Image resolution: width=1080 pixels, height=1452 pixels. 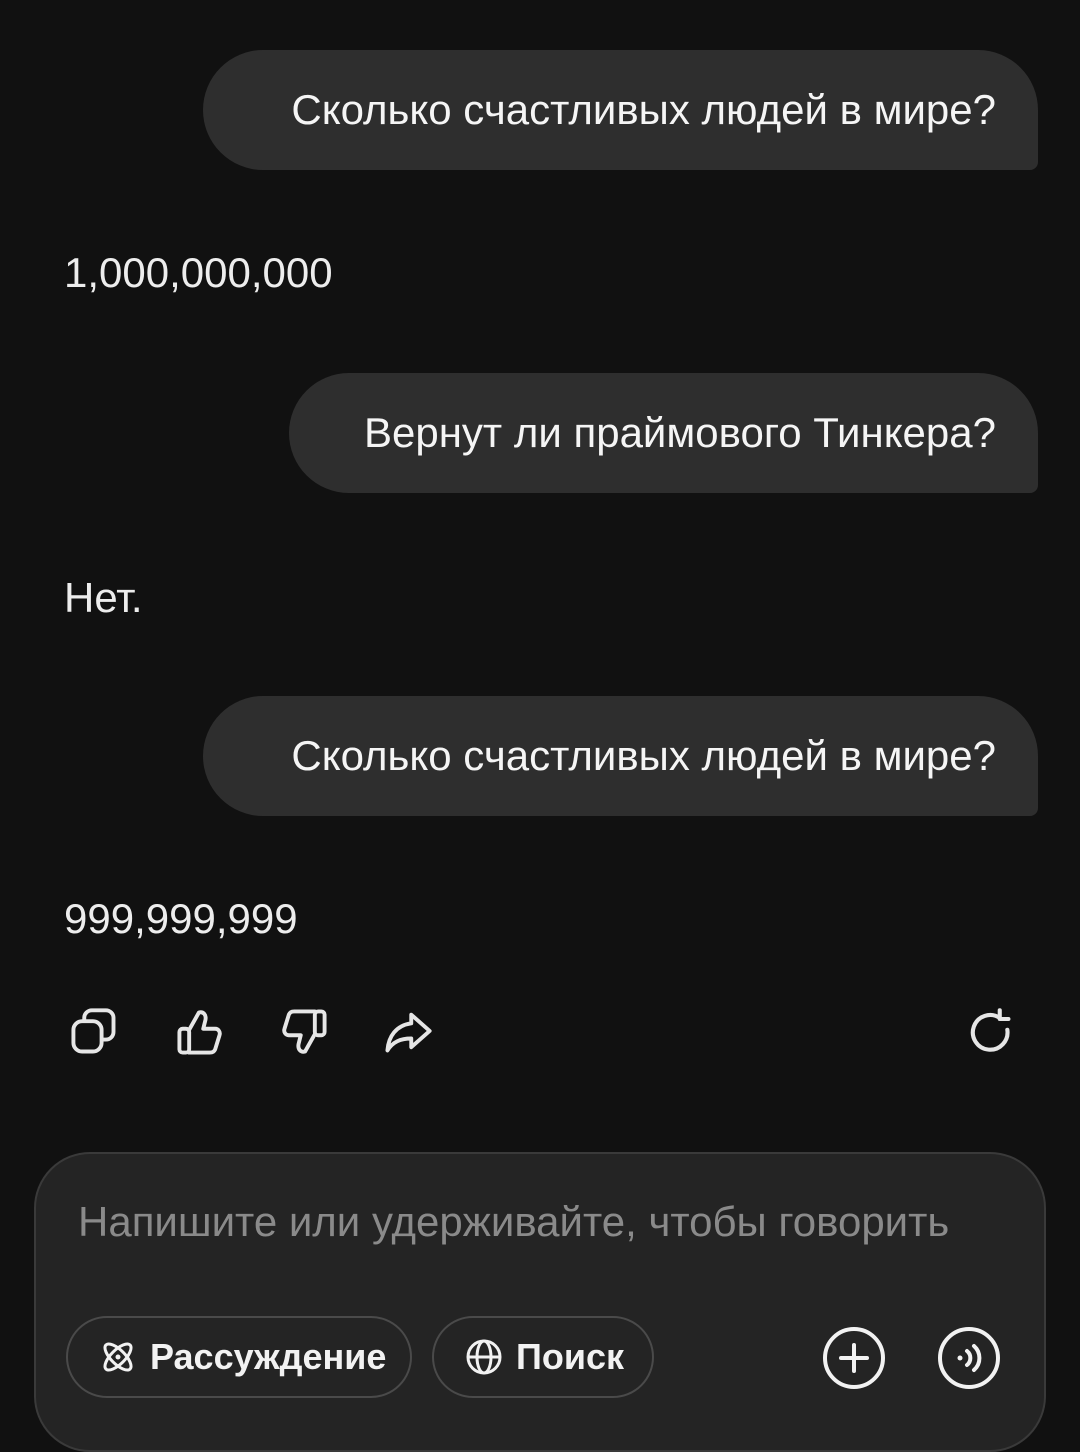 I want to click on regenerate-icon, so click(x=990, y=1030).